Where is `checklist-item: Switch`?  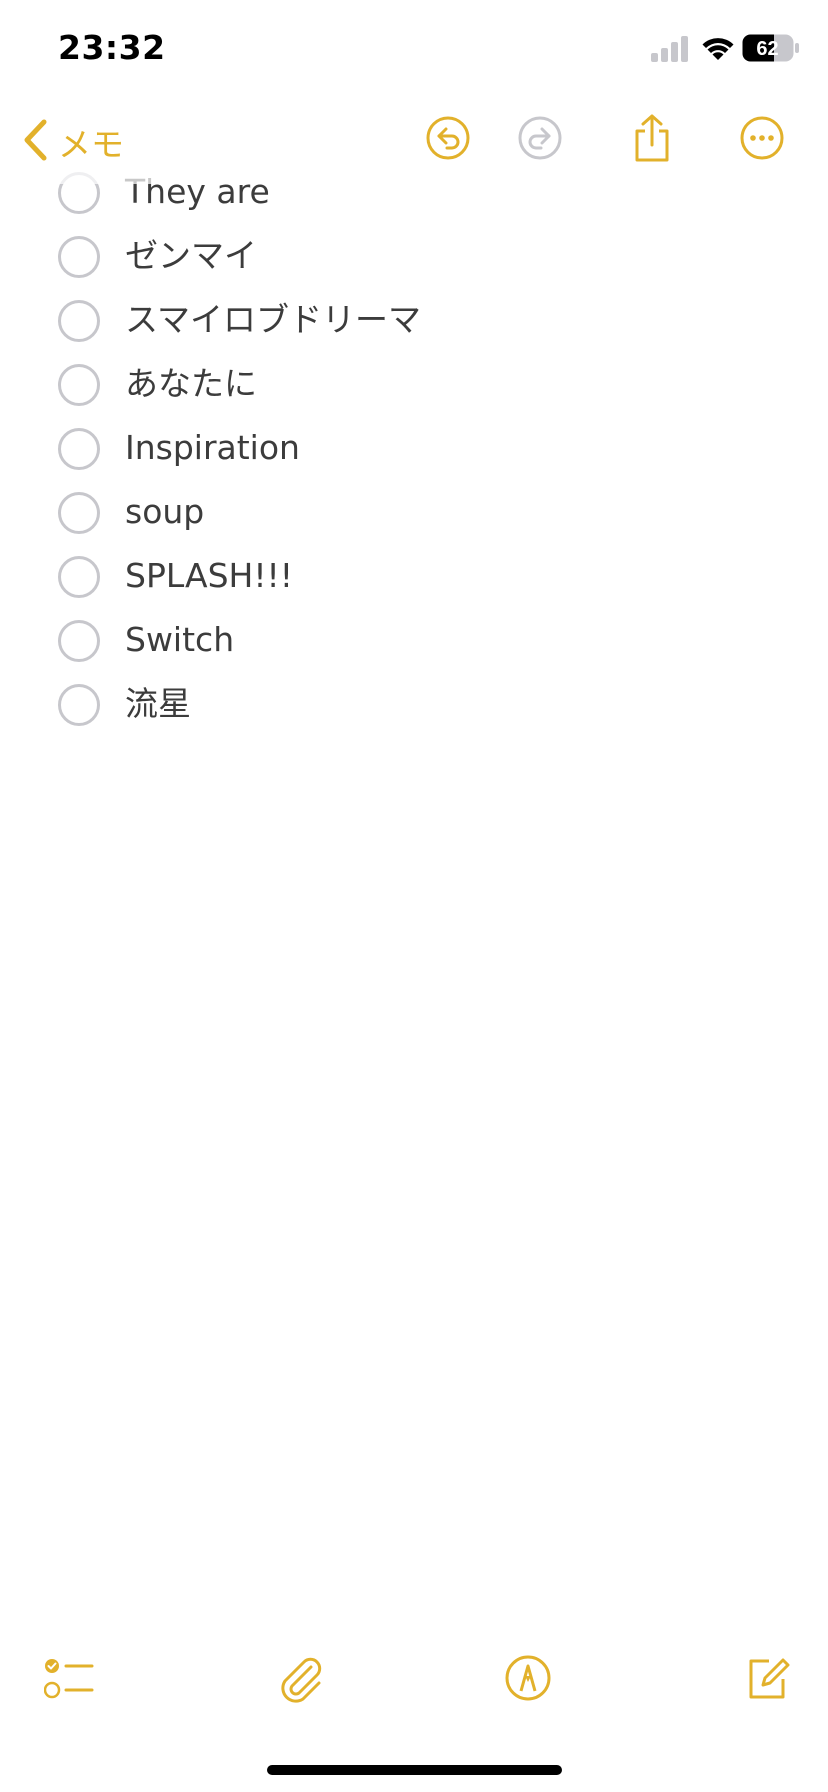 checklist-item: Switch is located at coordinates (414, 640).